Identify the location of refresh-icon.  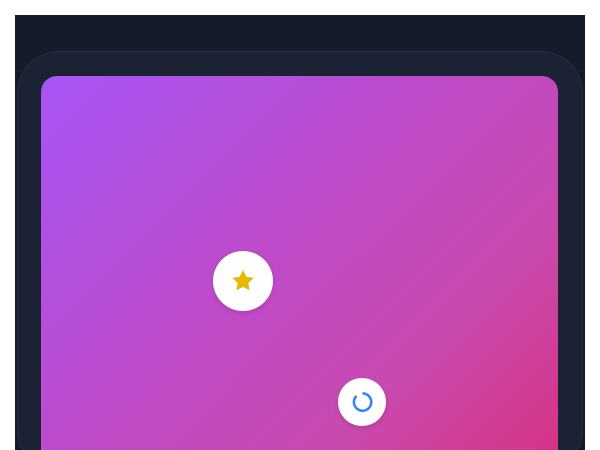
(362, 402).